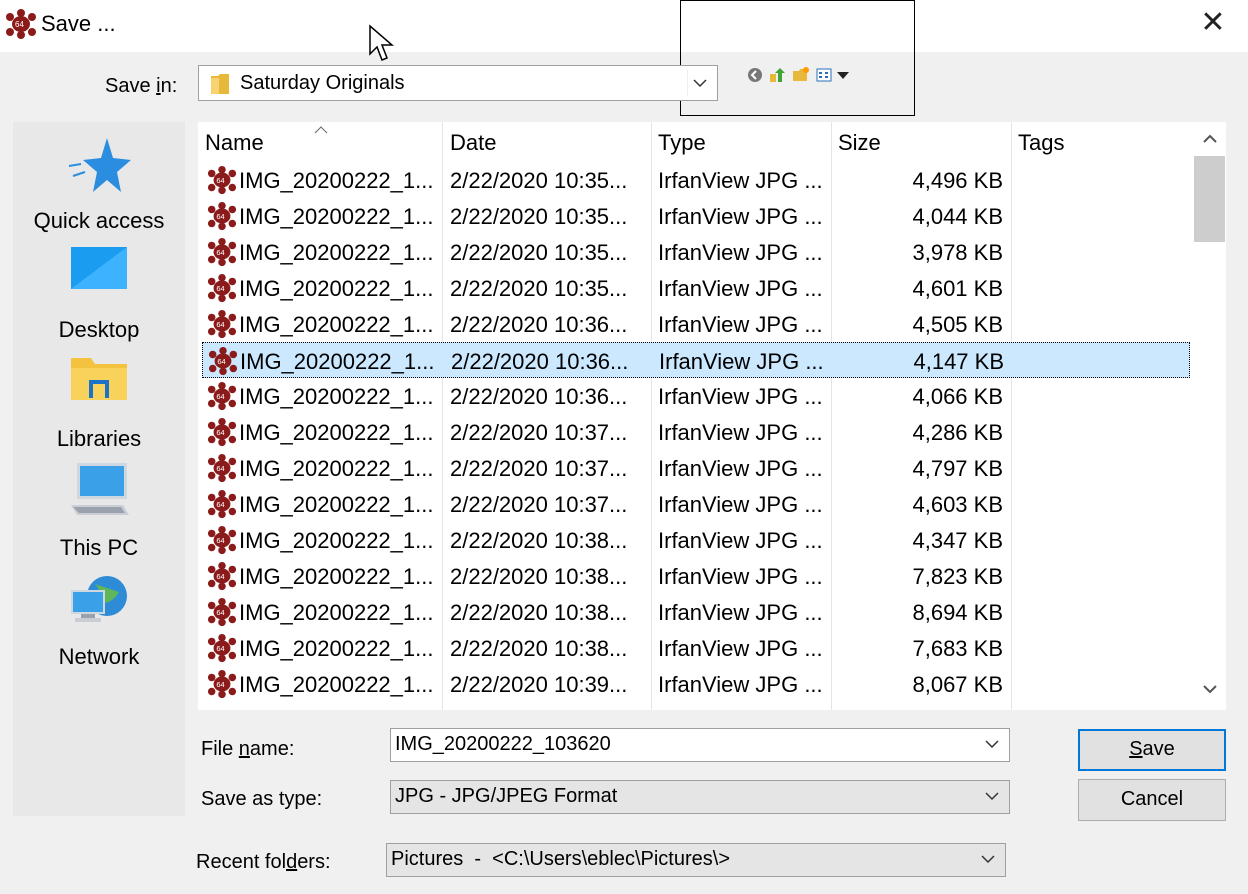 Image resolution: width=1248 pixels, height=894 pixels. What do you see at coordinates (458, 83) in the screenshot?
I see `save-in-dropdown: Saturday Originals` at bounding box center [458, 83].